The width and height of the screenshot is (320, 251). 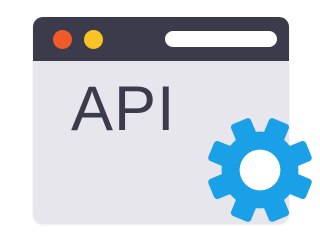 I want to click on api-label: API, so click(x=123, y=109).